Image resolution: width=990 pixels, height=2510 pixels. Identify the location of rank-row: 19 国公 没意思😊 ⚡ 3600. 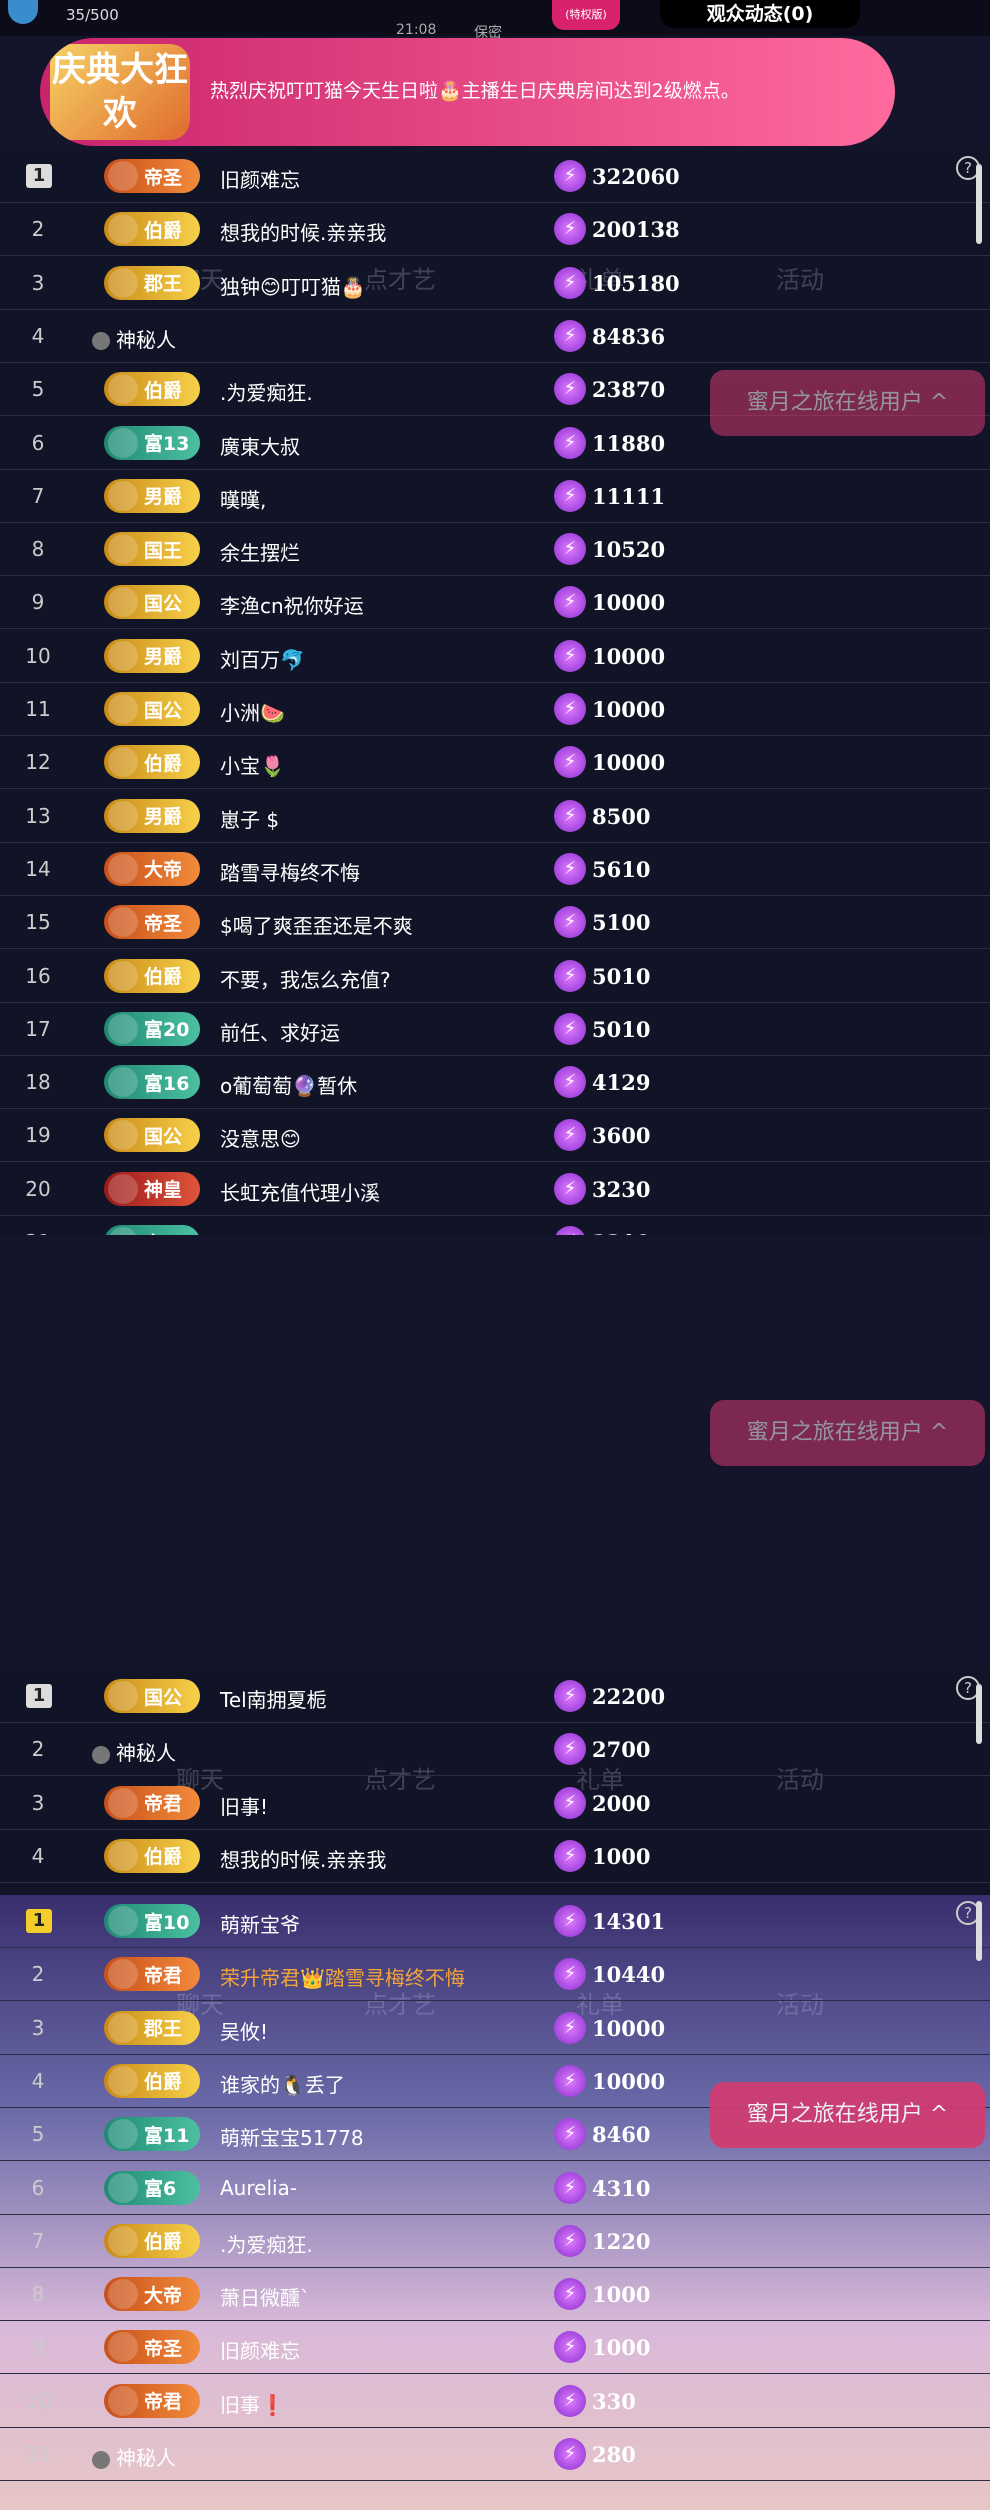
(495, 1136).